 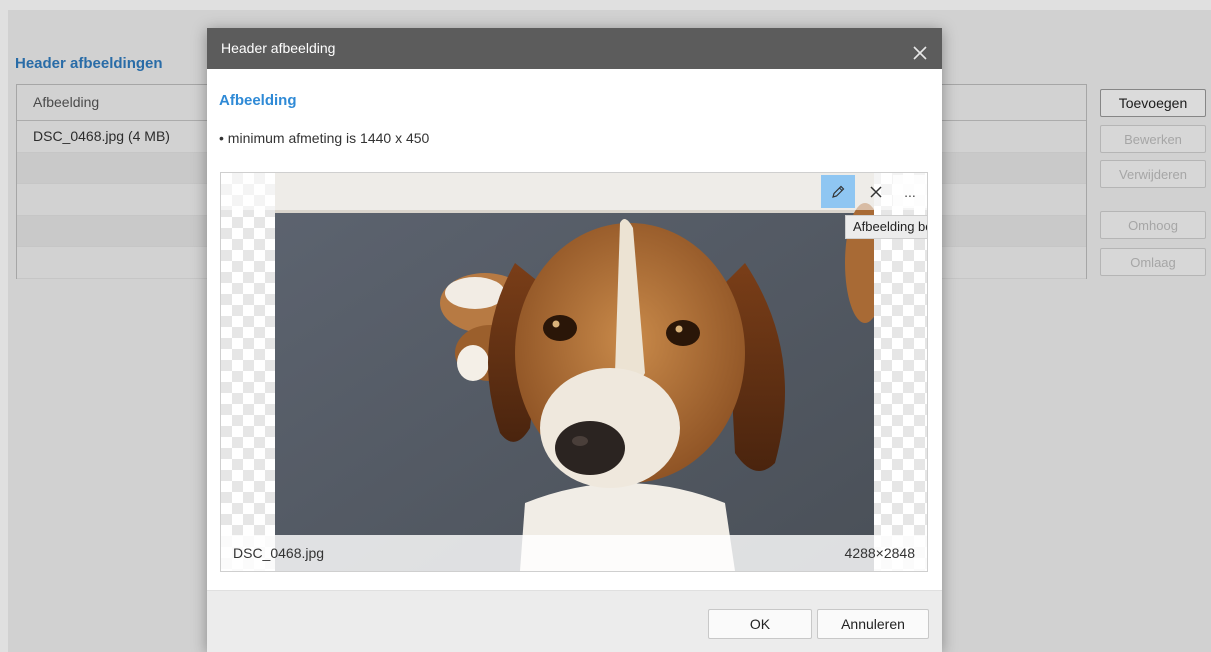 I want to click on size-hint: • minimum afmeting is 1440 x 450, so click(x=324, y=138).